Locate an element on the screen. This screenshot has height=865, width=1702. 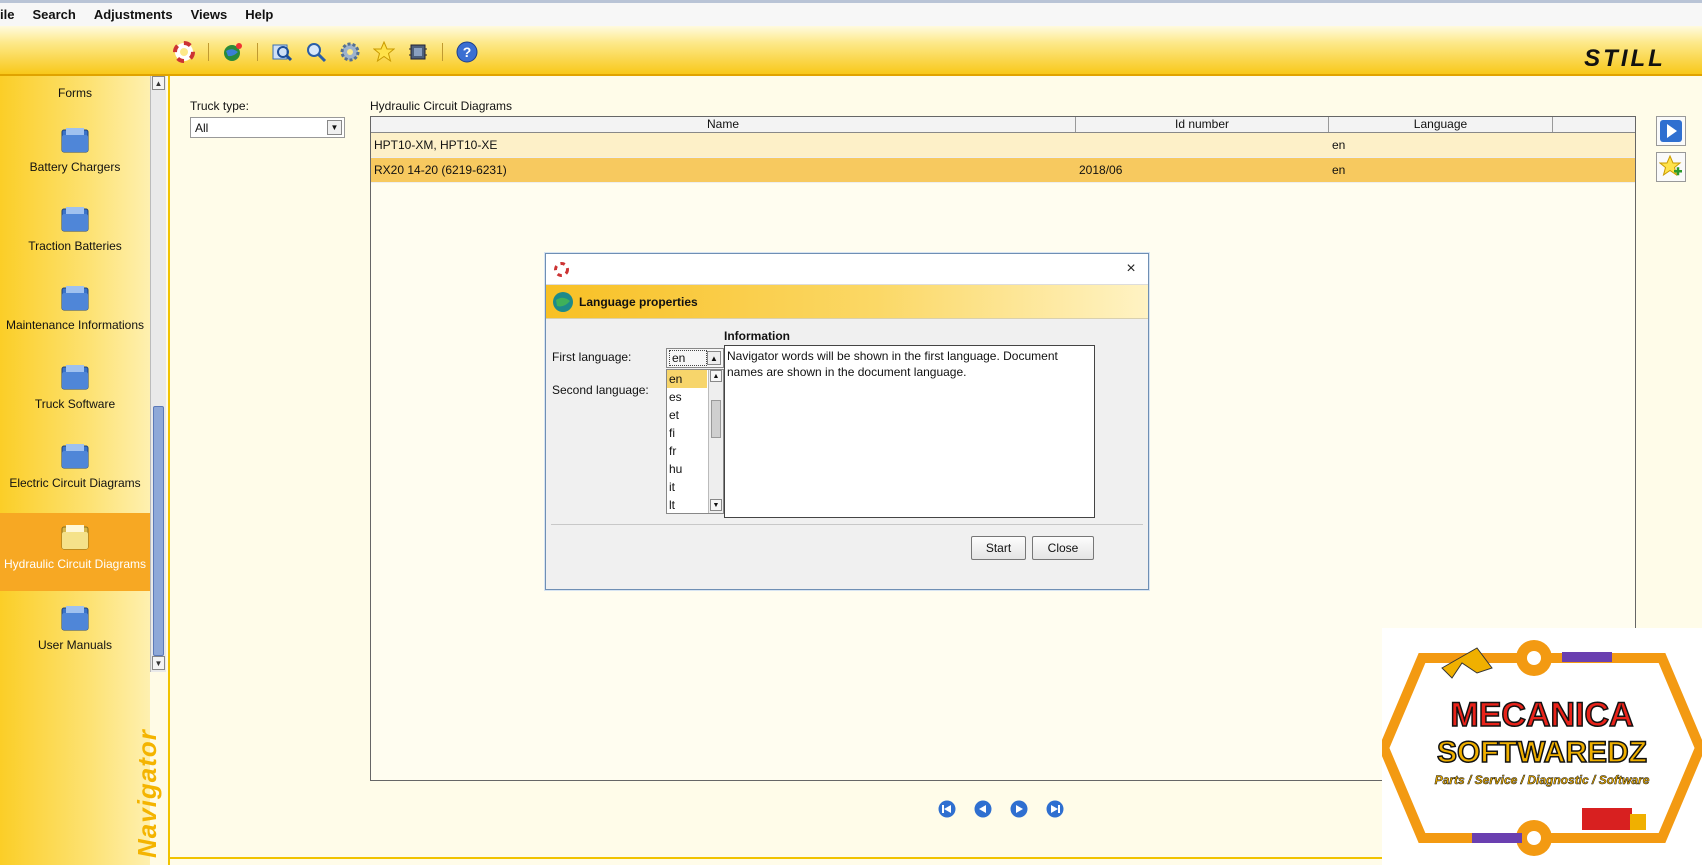
language-option: et is located at coordinates (687, 415).